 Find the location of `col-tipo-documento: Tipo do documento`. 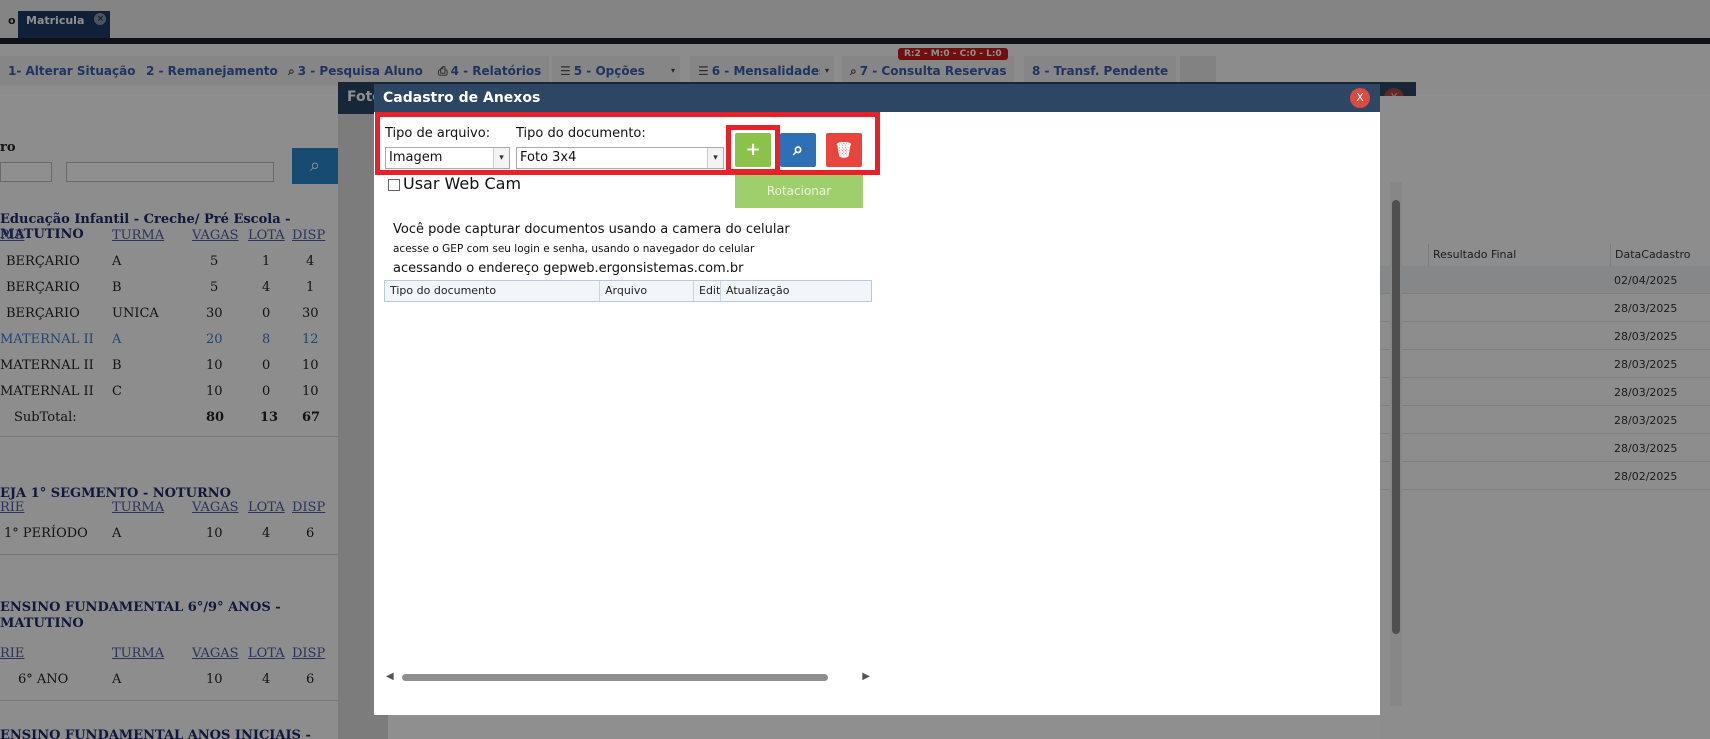

col-tipo-documento: Tipo do documento is located at coordinates (492, 291).